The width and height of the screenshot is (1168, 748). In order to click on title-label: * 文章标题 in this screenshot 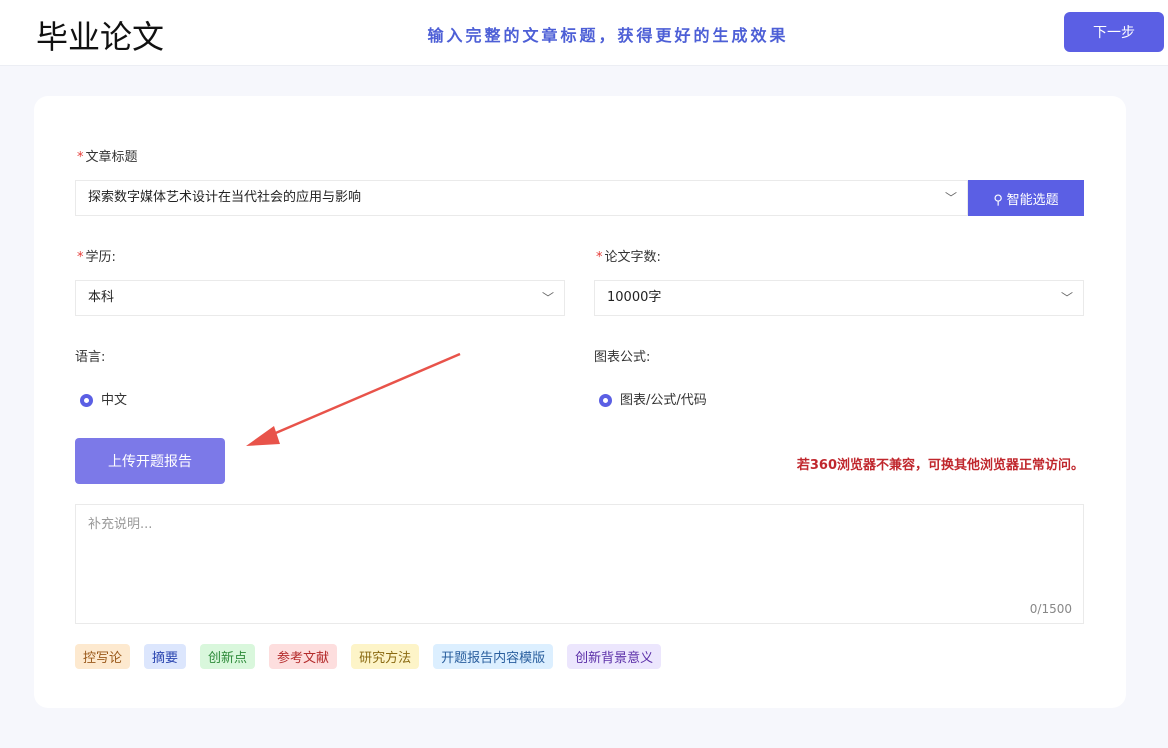, I will do `click(107, 157)`.